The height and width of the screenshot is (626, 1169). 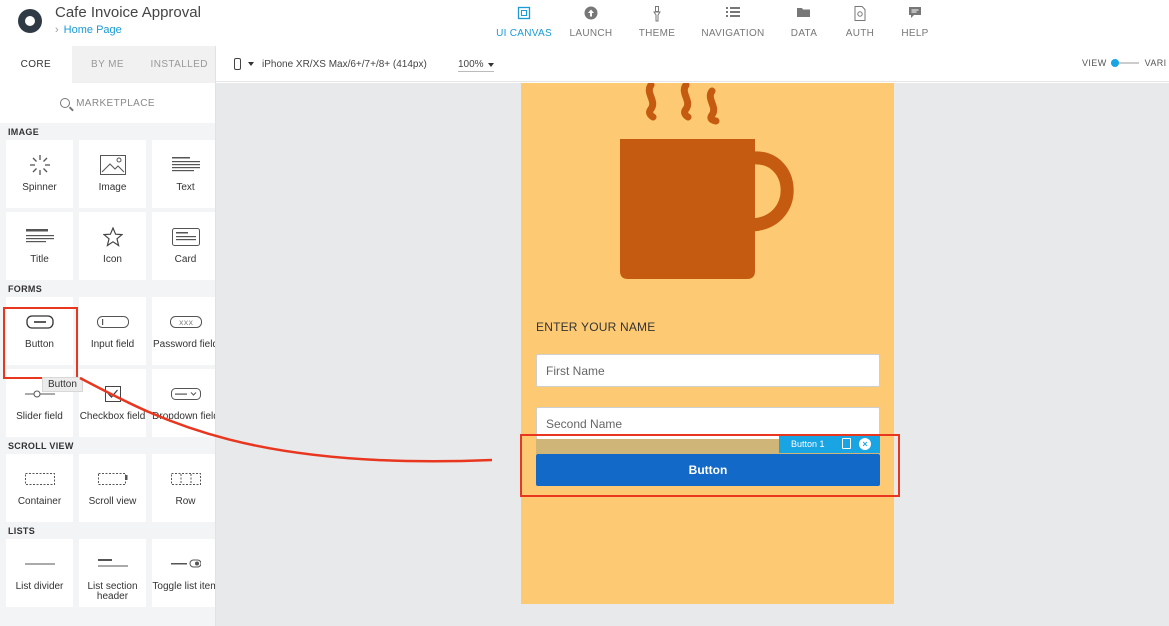 What do you see at coordinates (57, 30) in the screenshot?
I see `chevron-right-icon: ›` at bounding box center [57, 30].